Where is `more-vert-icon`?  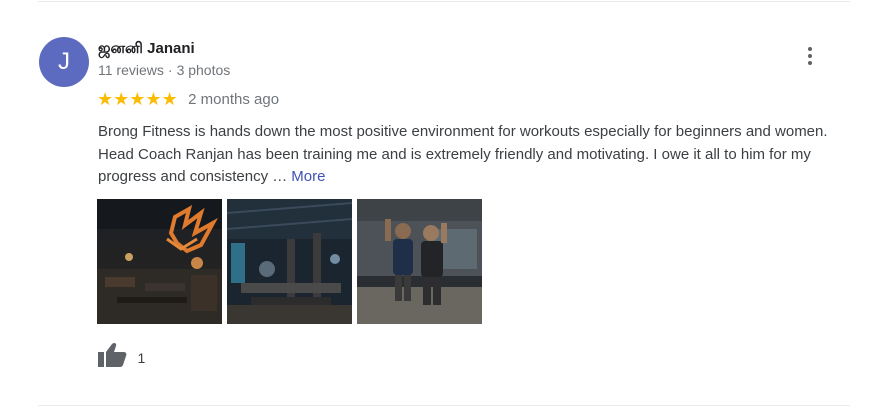
more-vert-icon is located at coordinates (810, 56).